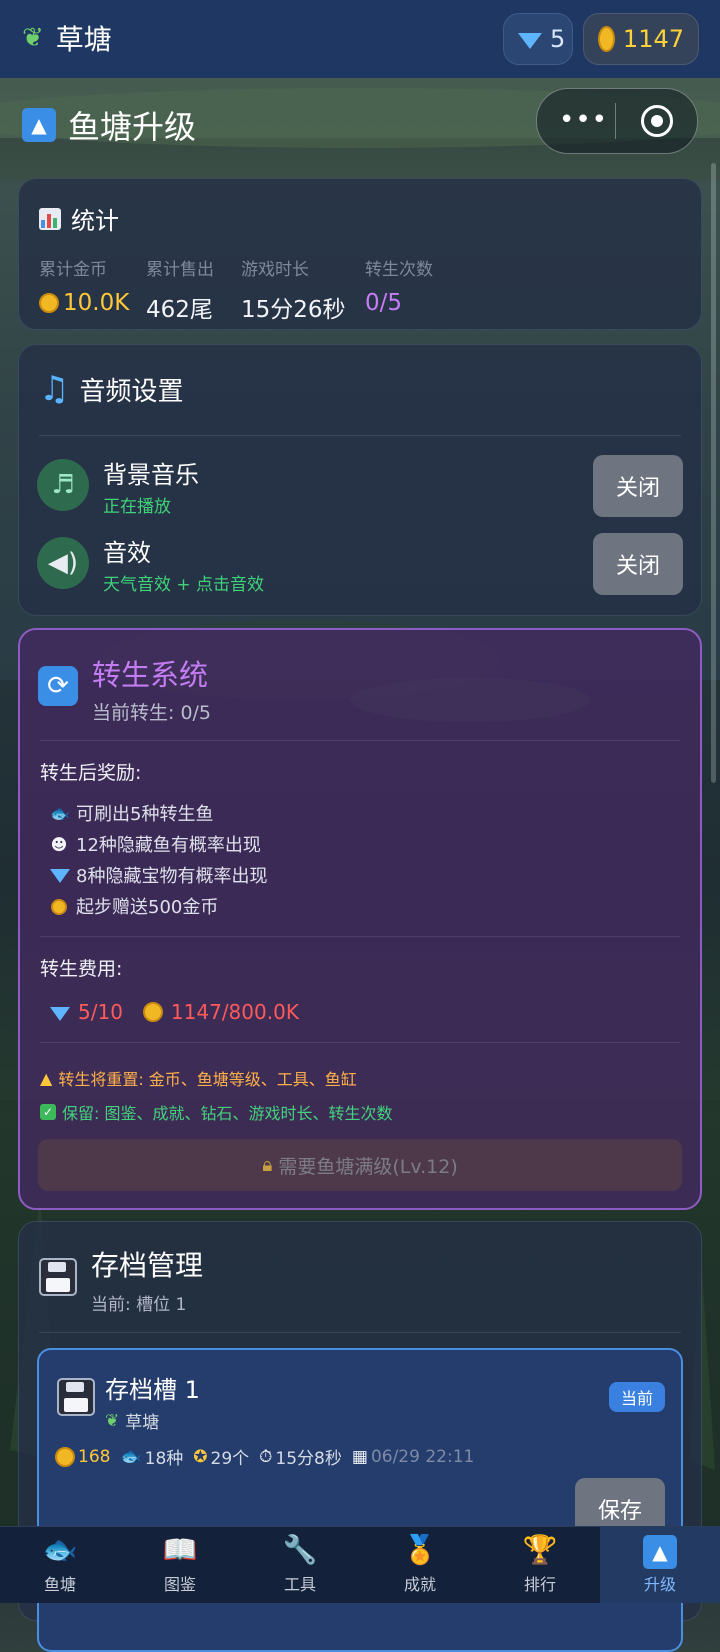  I want to click on warning-icon: ▲, so click(46, 1078).